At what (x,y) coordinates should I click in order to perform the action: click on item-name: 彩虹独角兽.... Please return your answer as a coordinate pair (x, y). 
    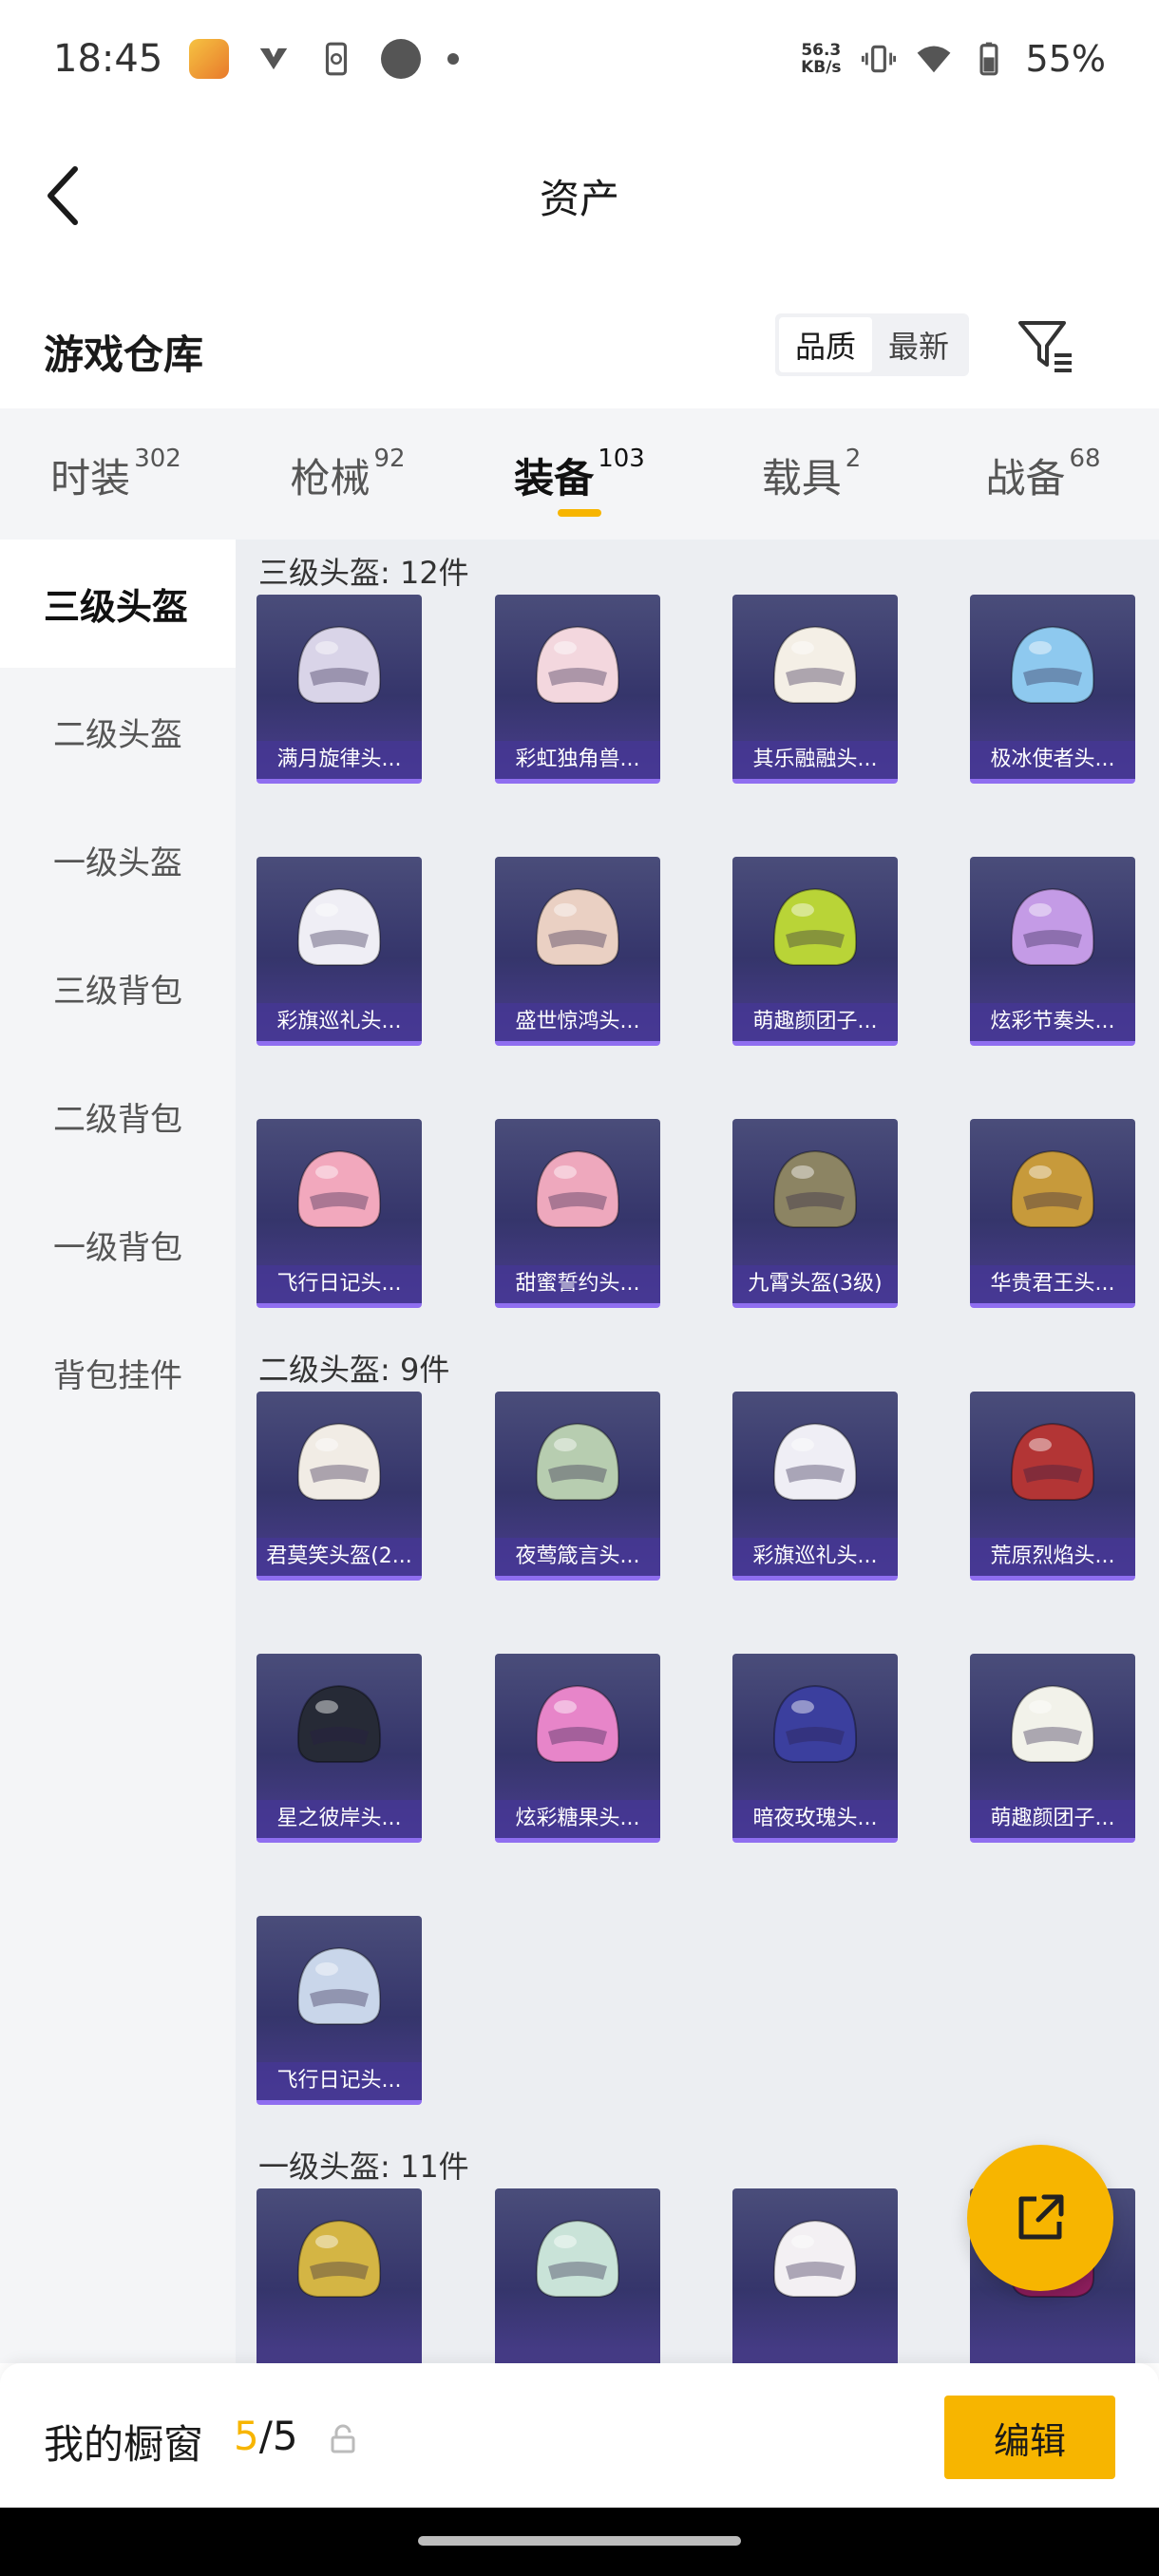
    Looking at the image, I should click on (577, 760).